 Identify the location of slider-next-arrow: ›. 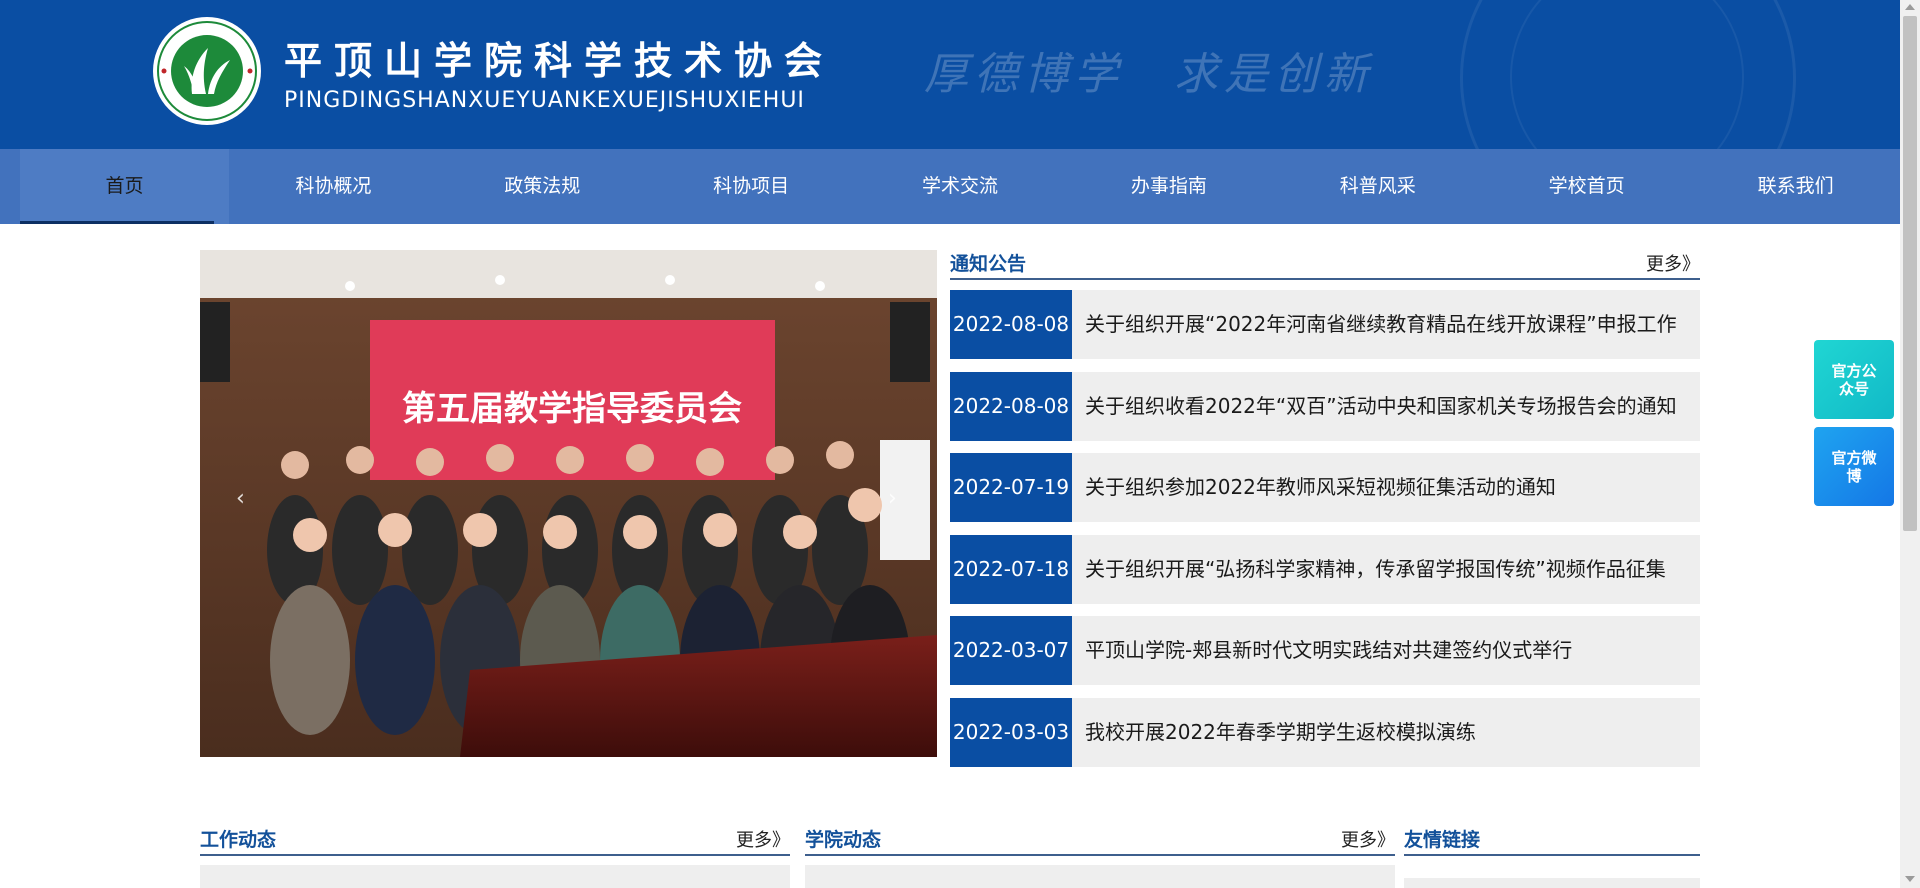
(892, 498).